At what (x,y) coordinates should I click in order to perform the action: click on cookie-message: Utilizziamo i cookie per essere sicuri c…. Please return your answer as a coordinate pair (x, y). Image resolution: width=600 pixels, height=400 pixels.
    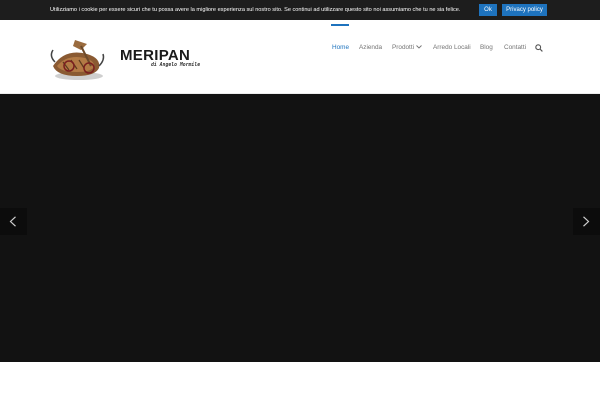
    Looking at the image, I should click on (255, 10).